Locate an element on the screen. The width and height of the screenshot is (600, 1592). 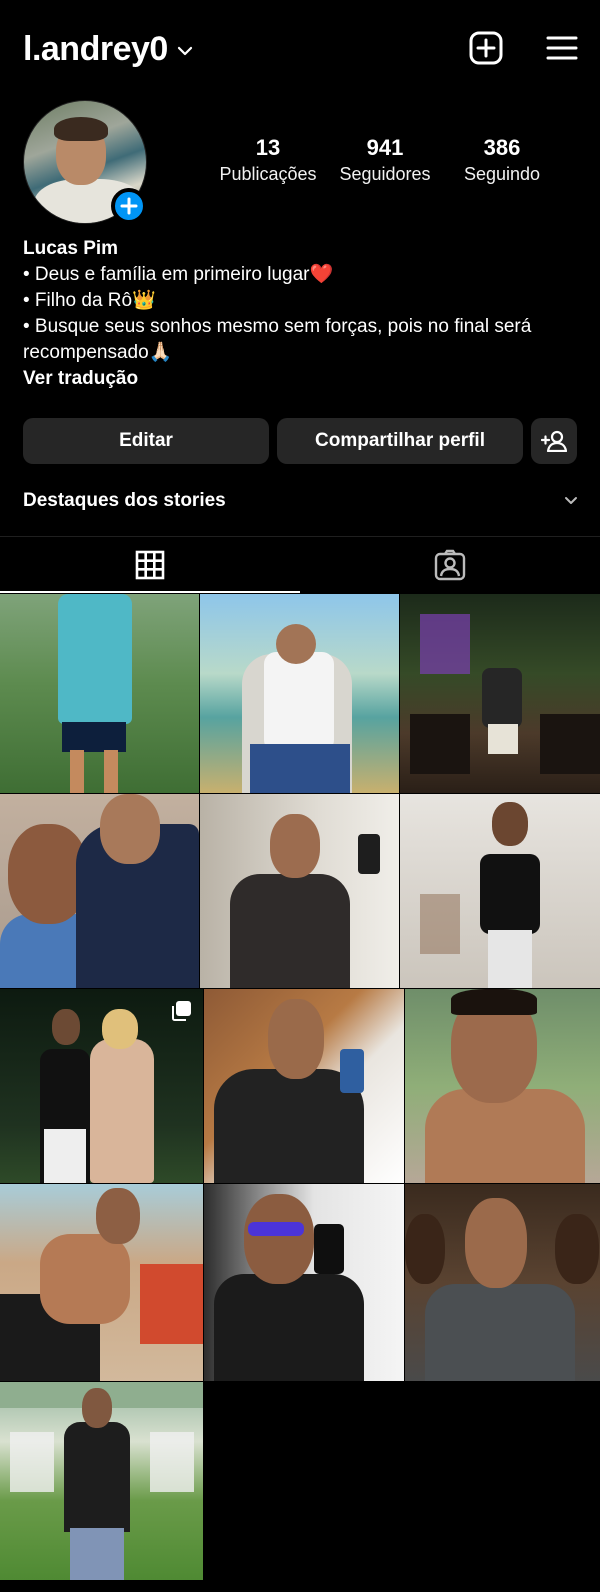
username: l.andrey0 is located at coordinates (95, 49).